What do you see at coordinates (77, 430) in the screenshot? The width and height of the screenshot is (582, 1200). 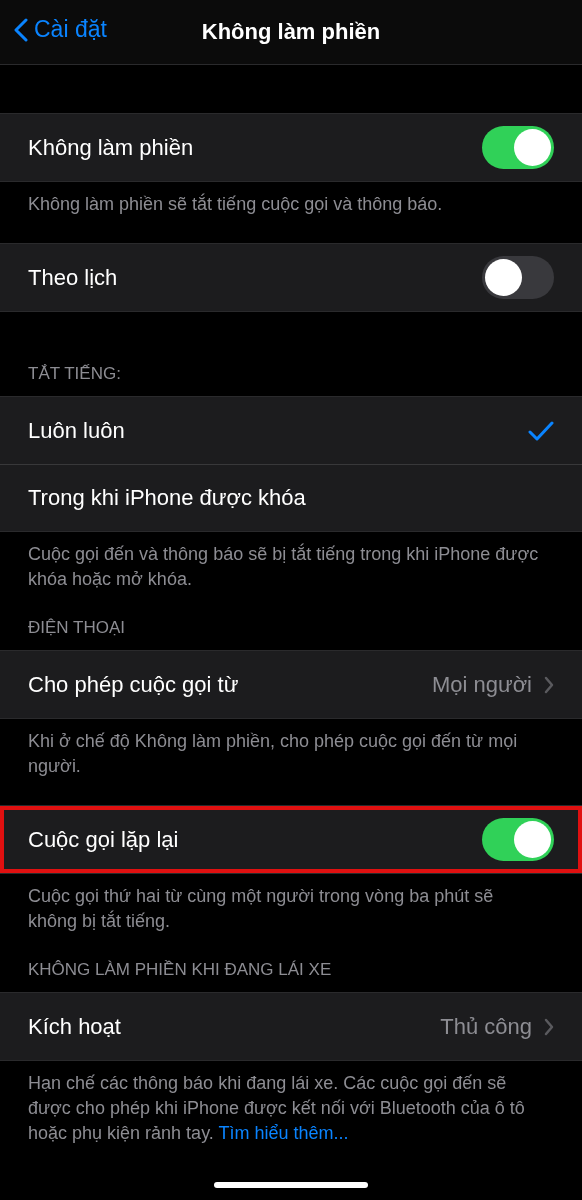 I see `row-label: Luôn luôn` at bounding box center [77, 430].